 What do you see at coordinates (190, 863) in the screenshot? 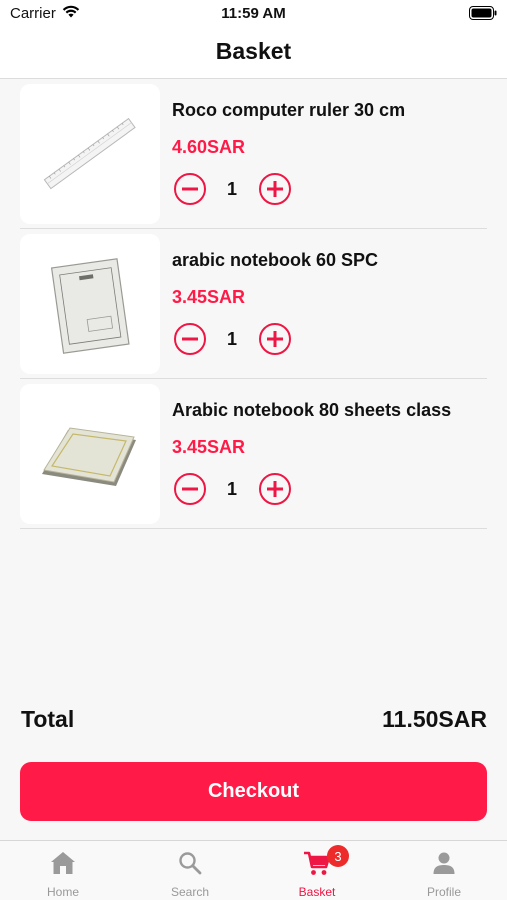
I see `search-icon` at bounding box center [190, 863].